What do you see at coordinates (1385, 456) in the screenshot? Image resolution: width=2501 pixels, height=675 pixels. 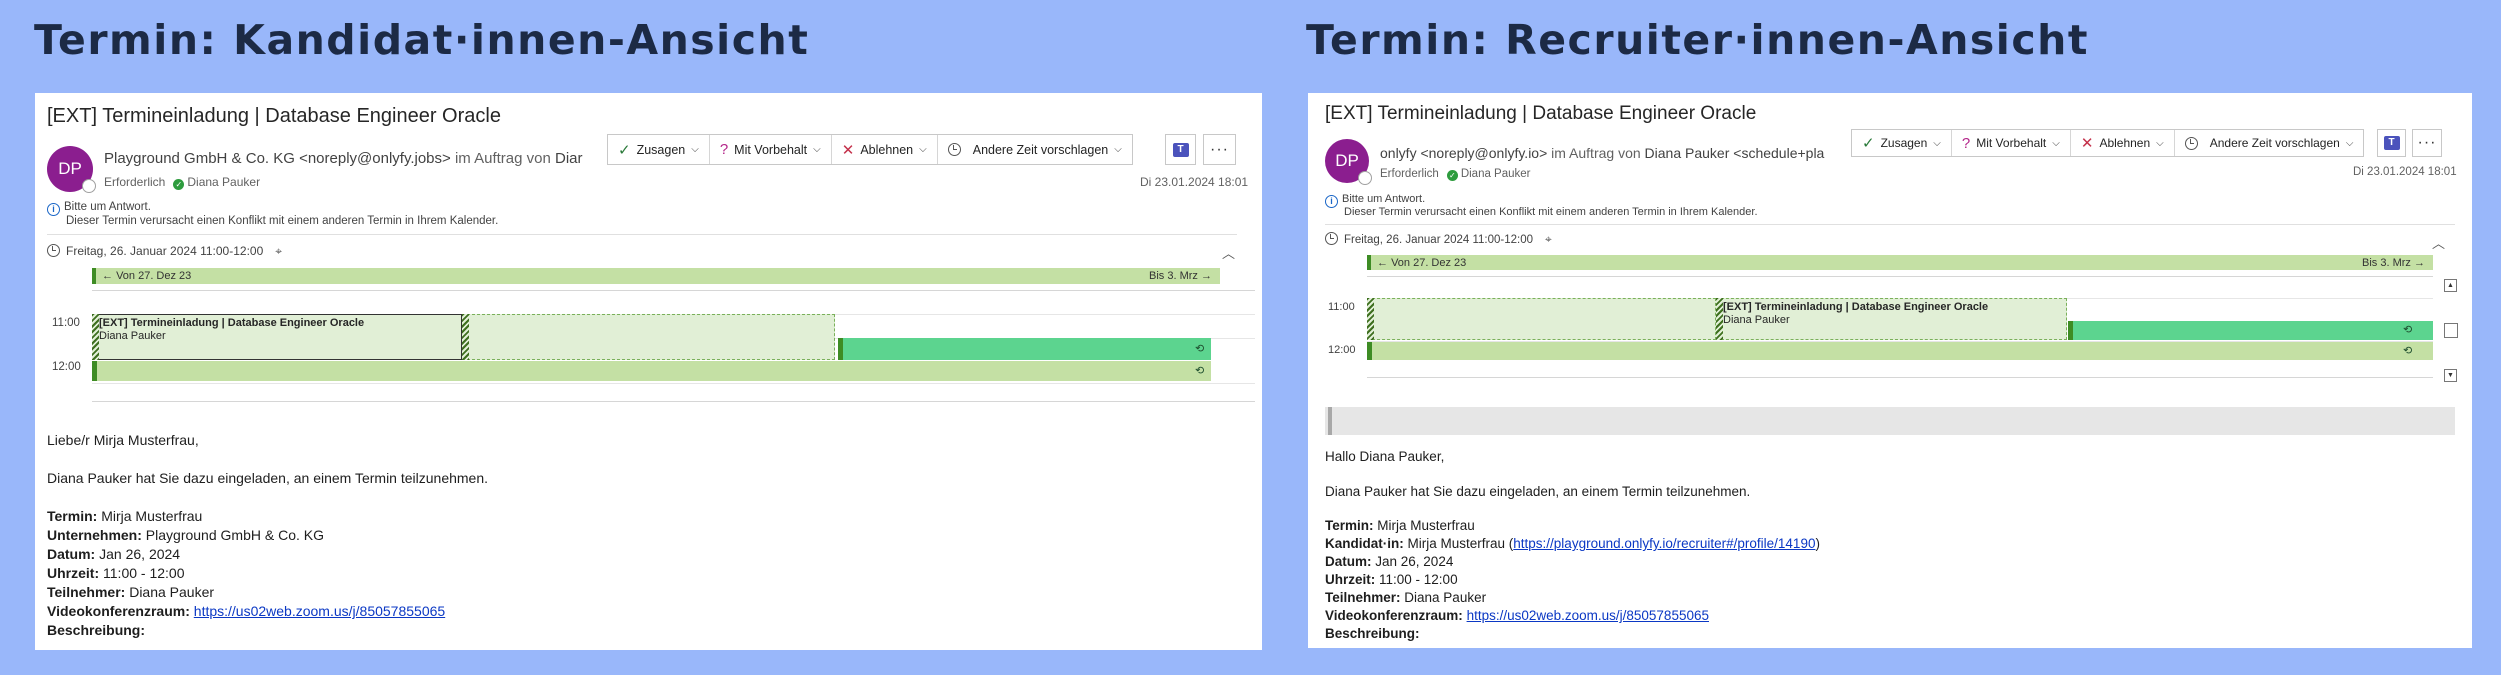 I see `greeting: Hallo Diana Pauker,` at bounding box center [1385, 456].